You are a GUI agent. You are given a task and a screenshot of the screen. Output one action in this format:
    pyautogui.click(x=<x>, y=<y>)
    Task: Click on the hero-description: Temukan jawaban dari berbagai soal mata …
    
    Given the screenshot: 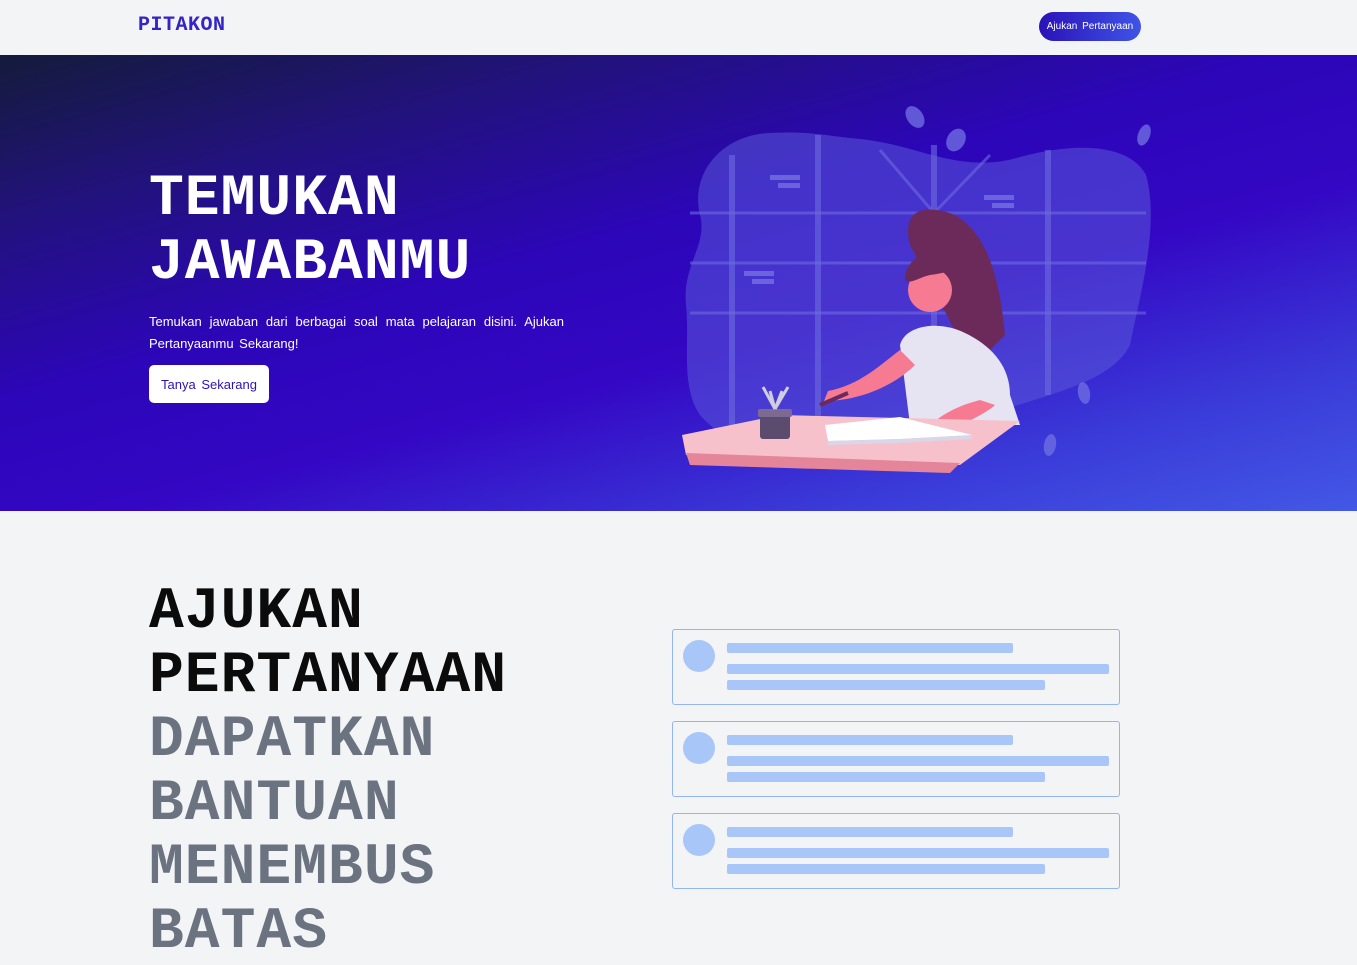 What is the action you would take?
    pyautogui.click(x=356, y=332)
    